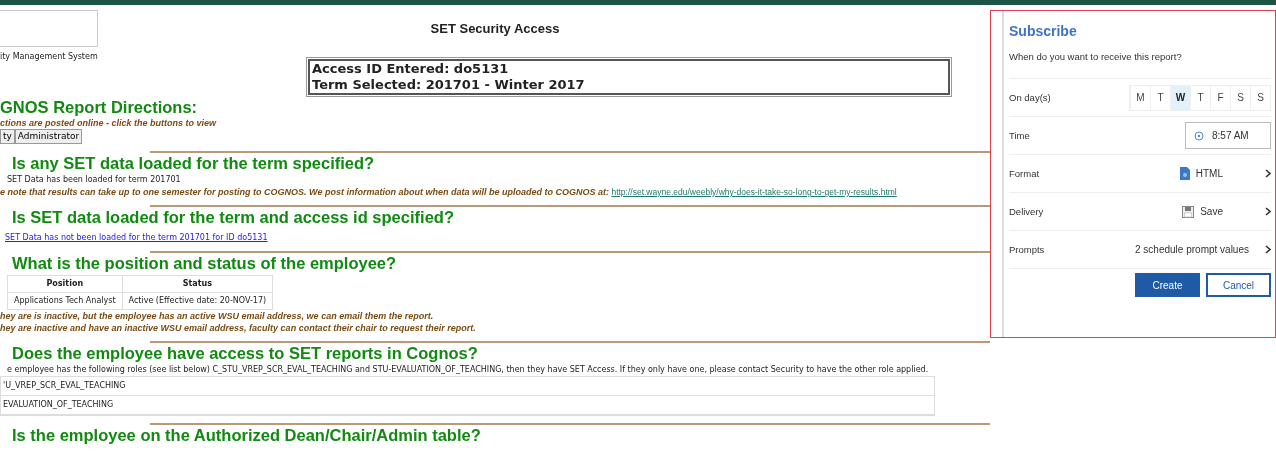 The width and height of the screenshot is (1276, 457). Describe the element at coordinates (94, 180) in the screenshot. I see `info-text: SET Data has been loaded for term 201701` at that location.